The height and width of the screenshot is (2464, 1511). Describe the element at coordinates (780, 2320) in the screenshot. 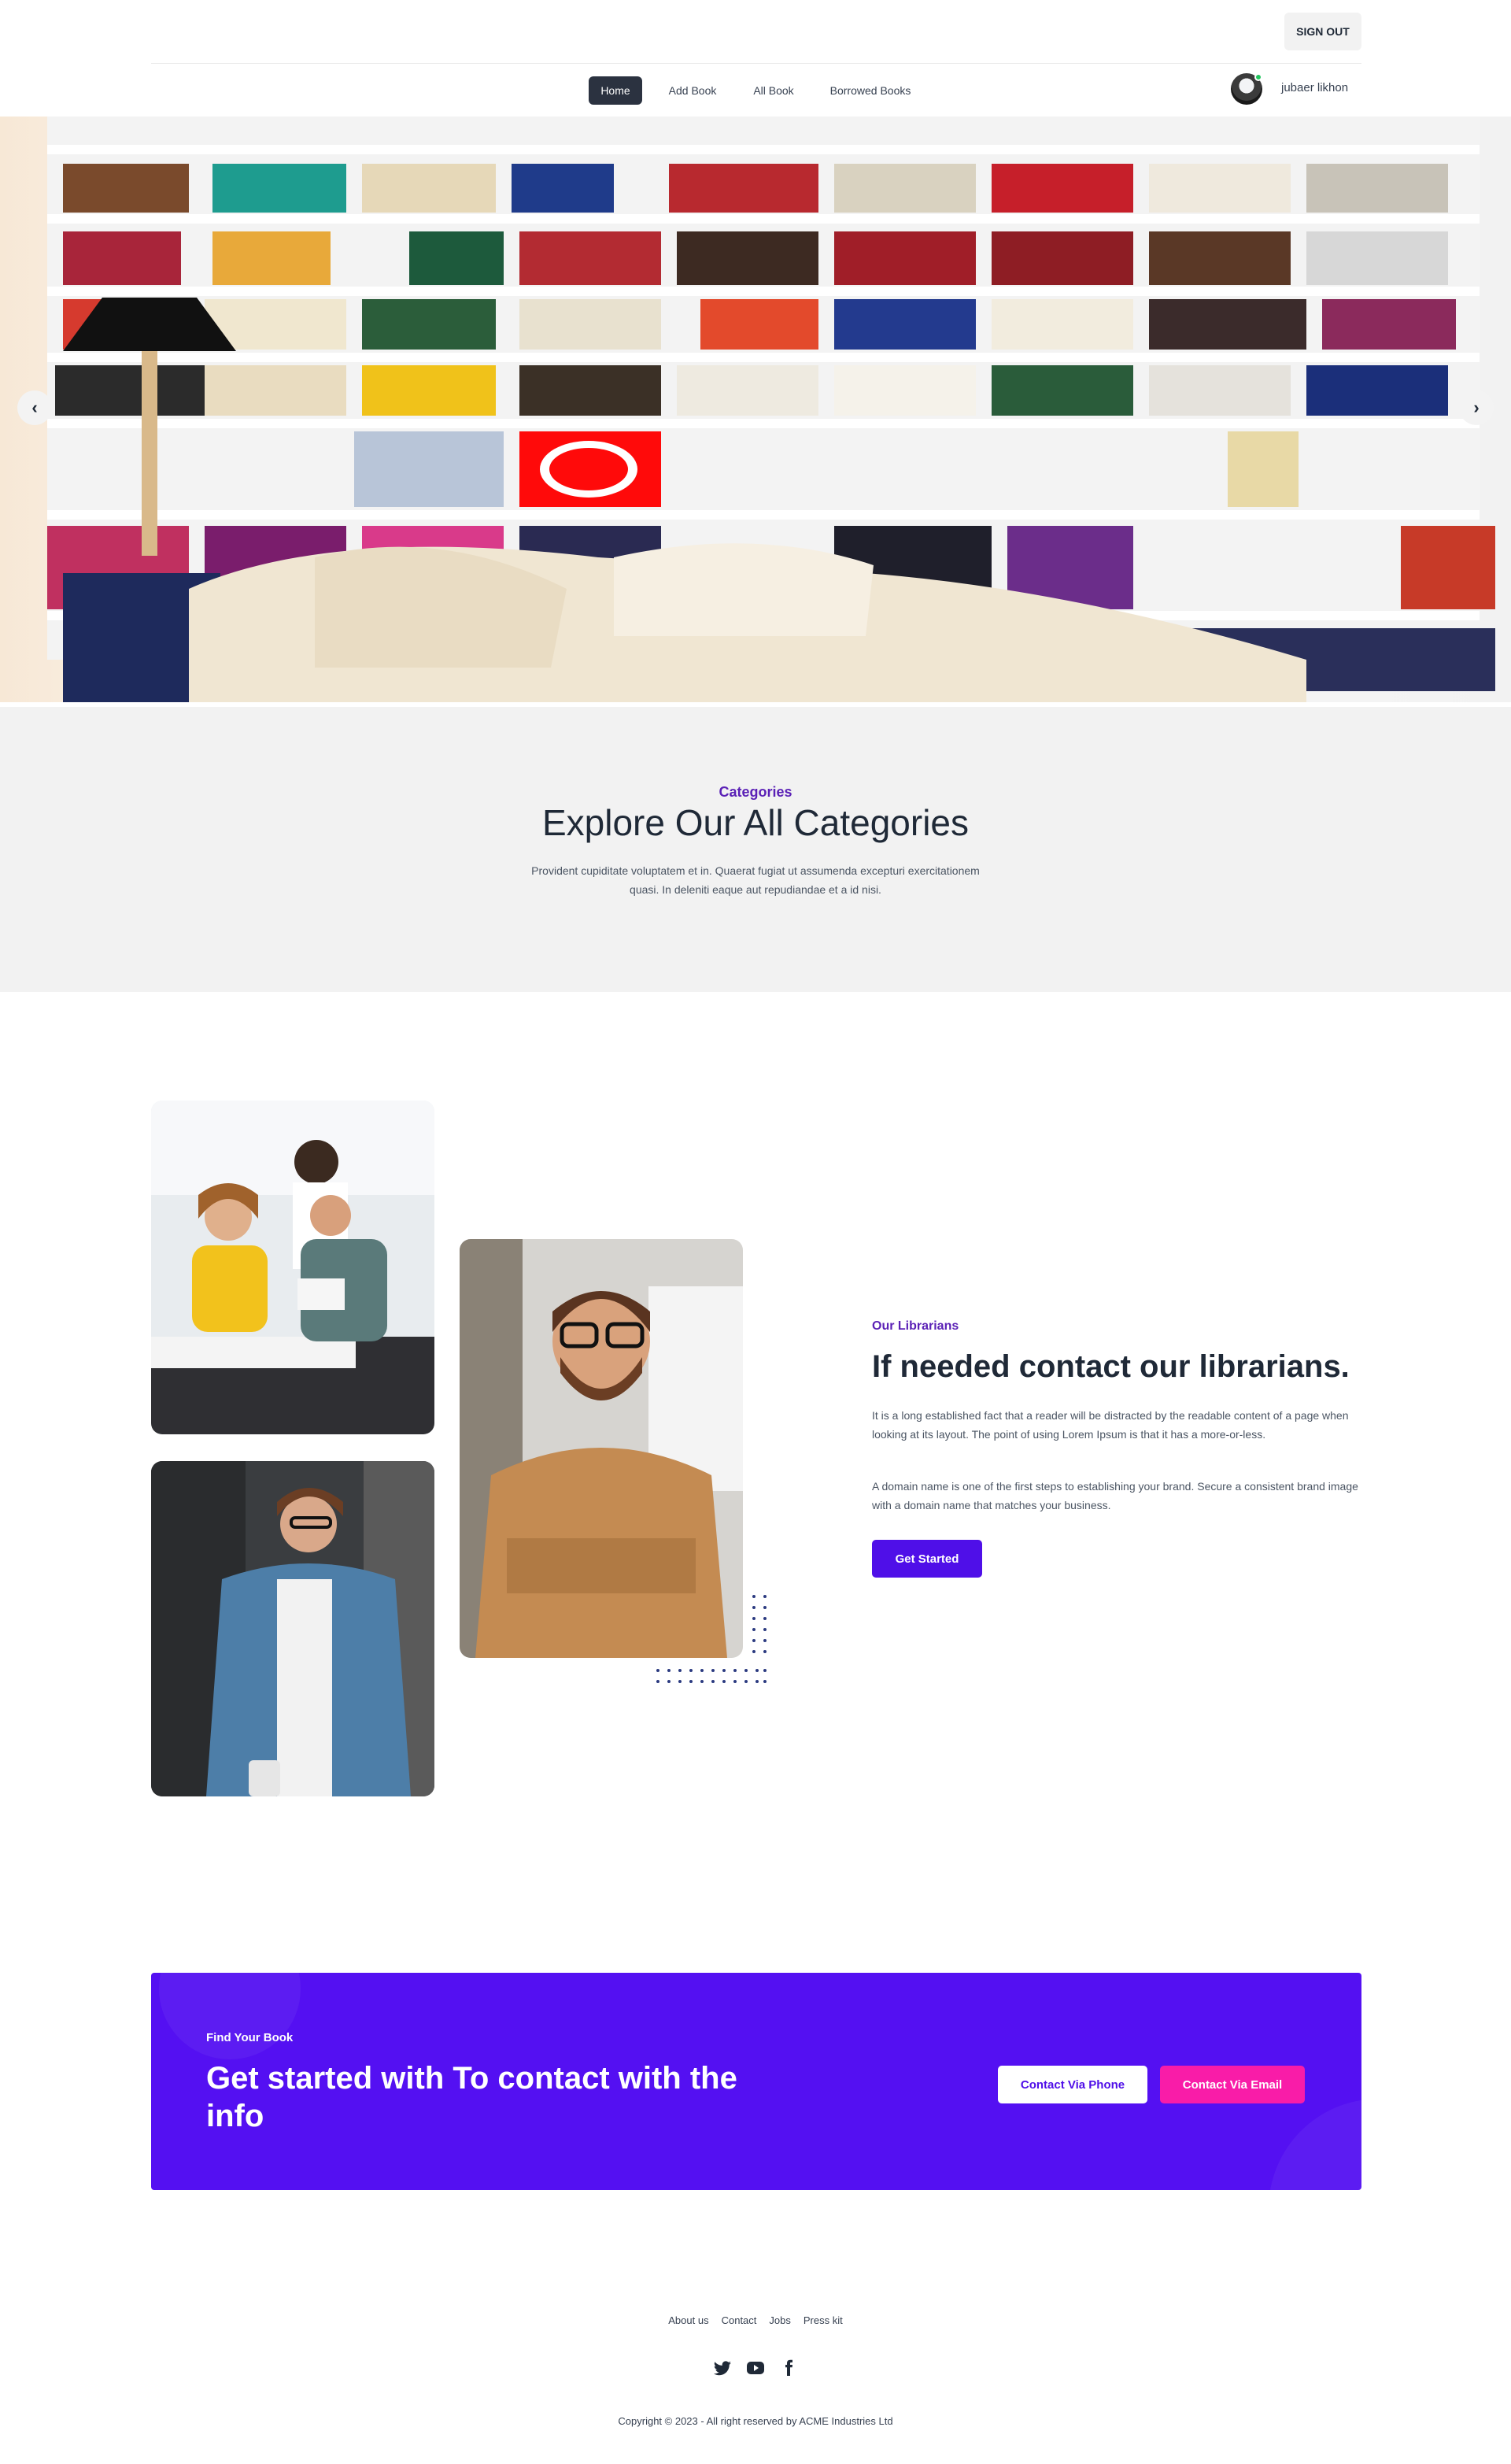

I see `footer-link-jobs: Jobs` at that location.